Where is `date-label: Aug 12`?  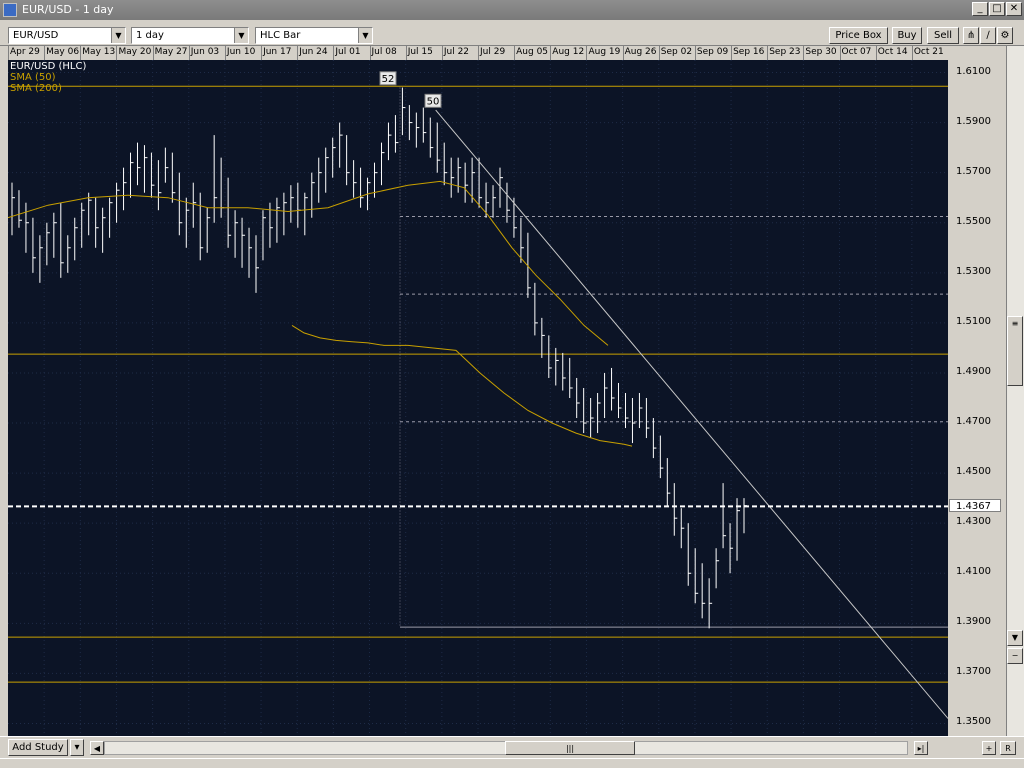 date-label: Aug 12 is located at coordinates (568, 52).